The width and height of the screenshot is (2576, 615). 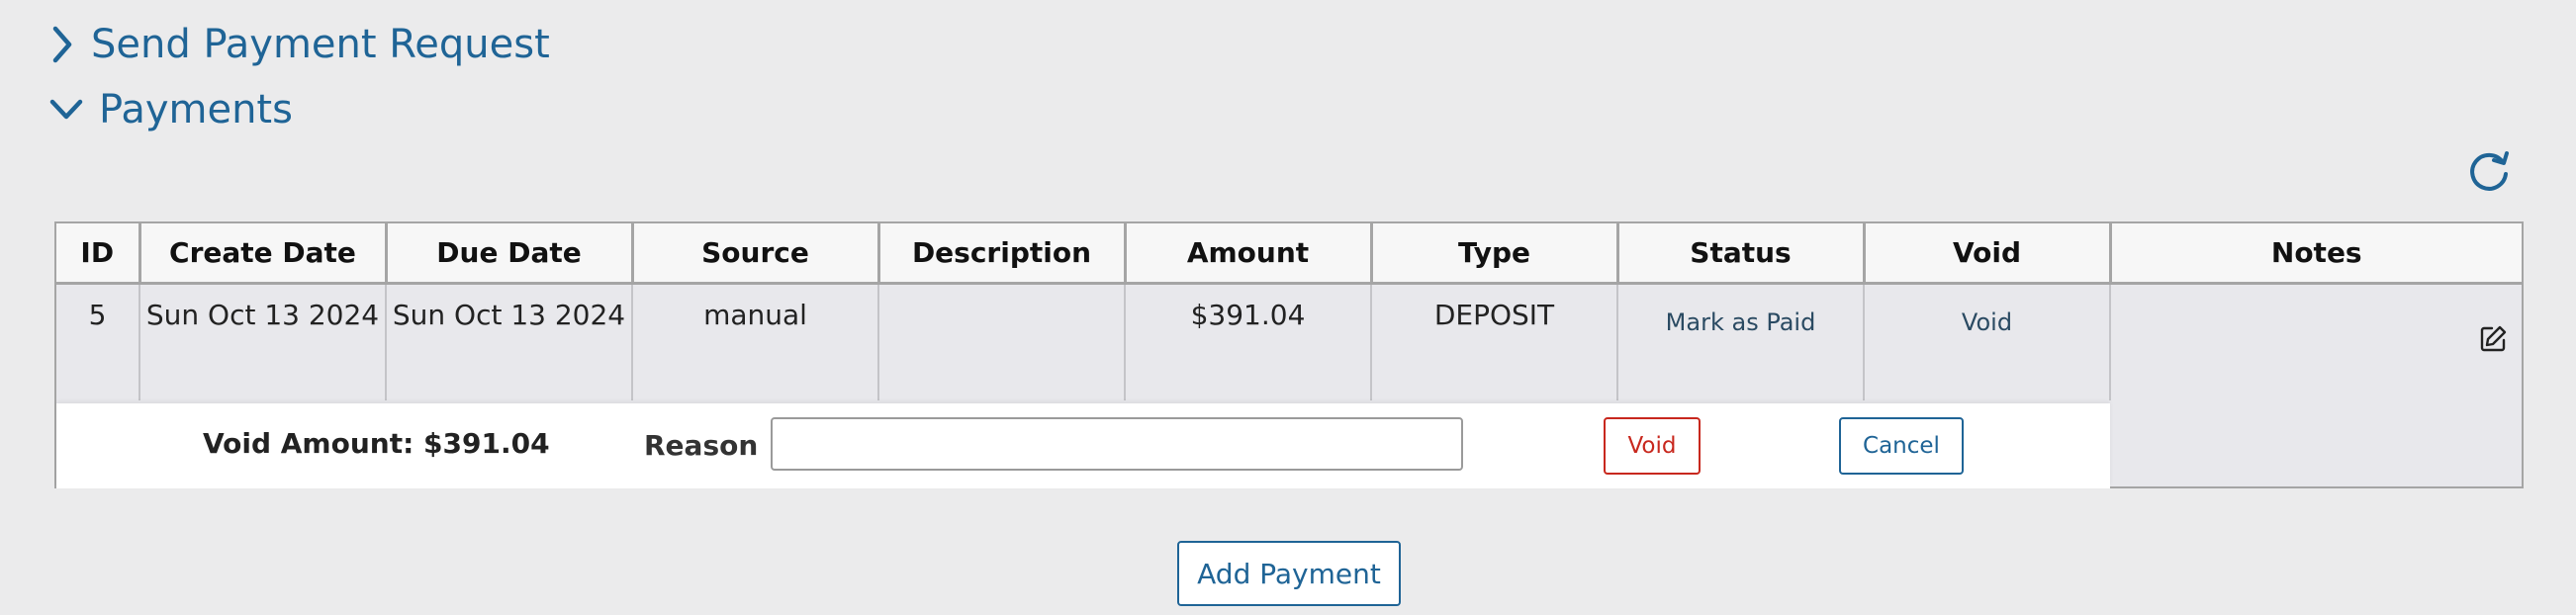 I want to click on cell-status: Mark as Paid, so click(x=1741, y=342).